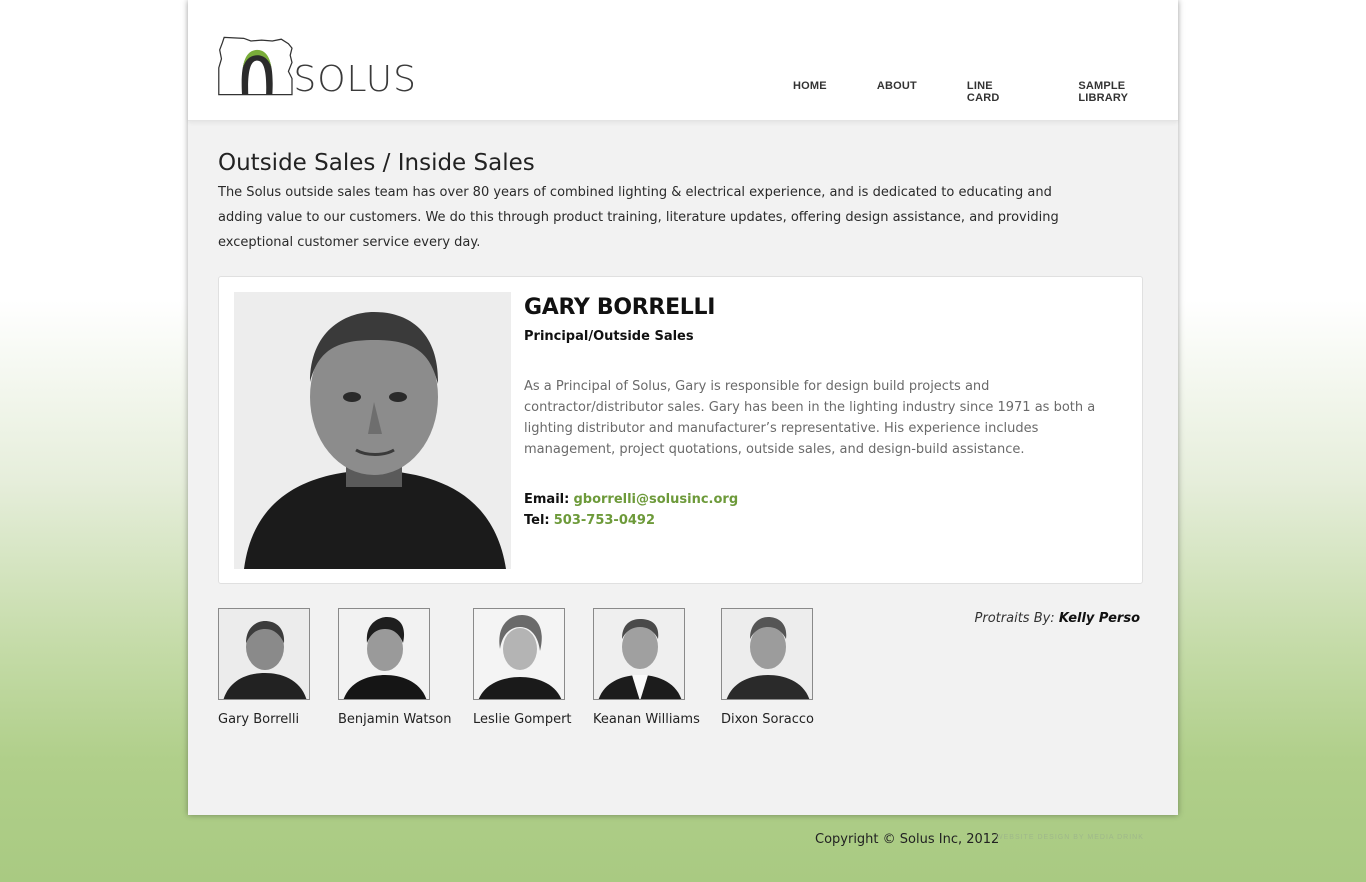 This screenshot has width=1366, height=882. I want to click on profile-name: GARY BORRELLI, so click(620, 307).